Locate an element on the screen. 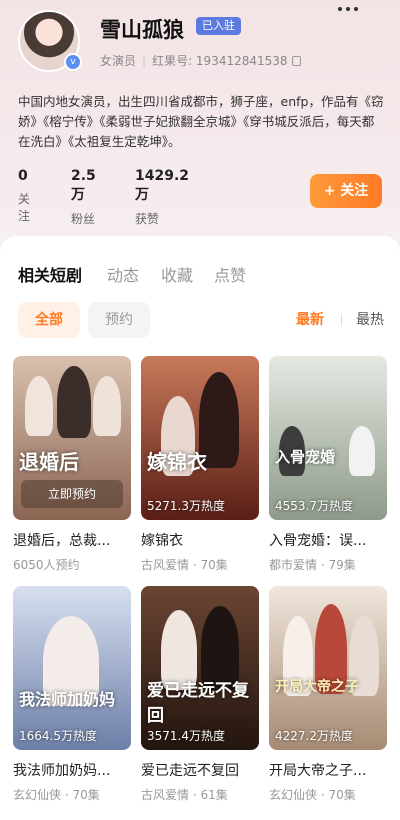 The width and height of the screenshot is (400, 820). filter-all: 全部 is located at coordinates (49, 320).